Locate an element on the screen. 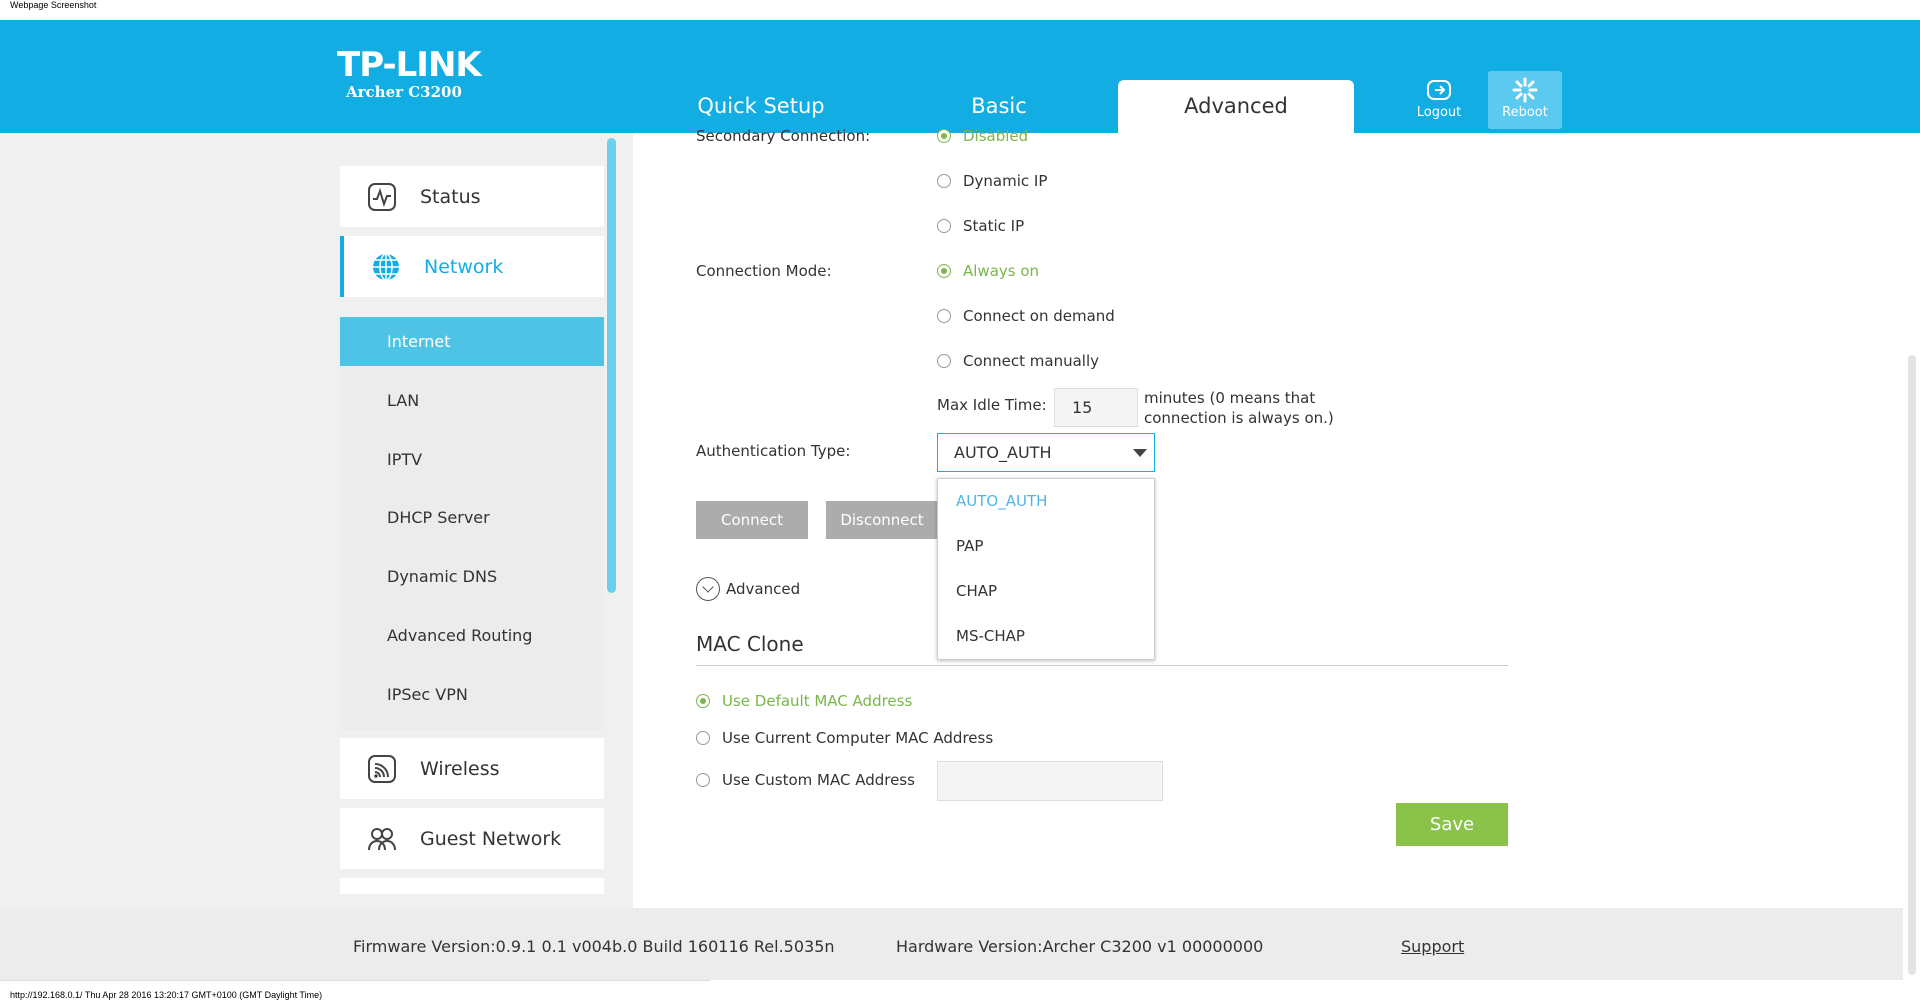 The image size is (1920, 1002). sidebar-item-ipsec-vpn: IPSec VPN is located at coordinates (472, 694).